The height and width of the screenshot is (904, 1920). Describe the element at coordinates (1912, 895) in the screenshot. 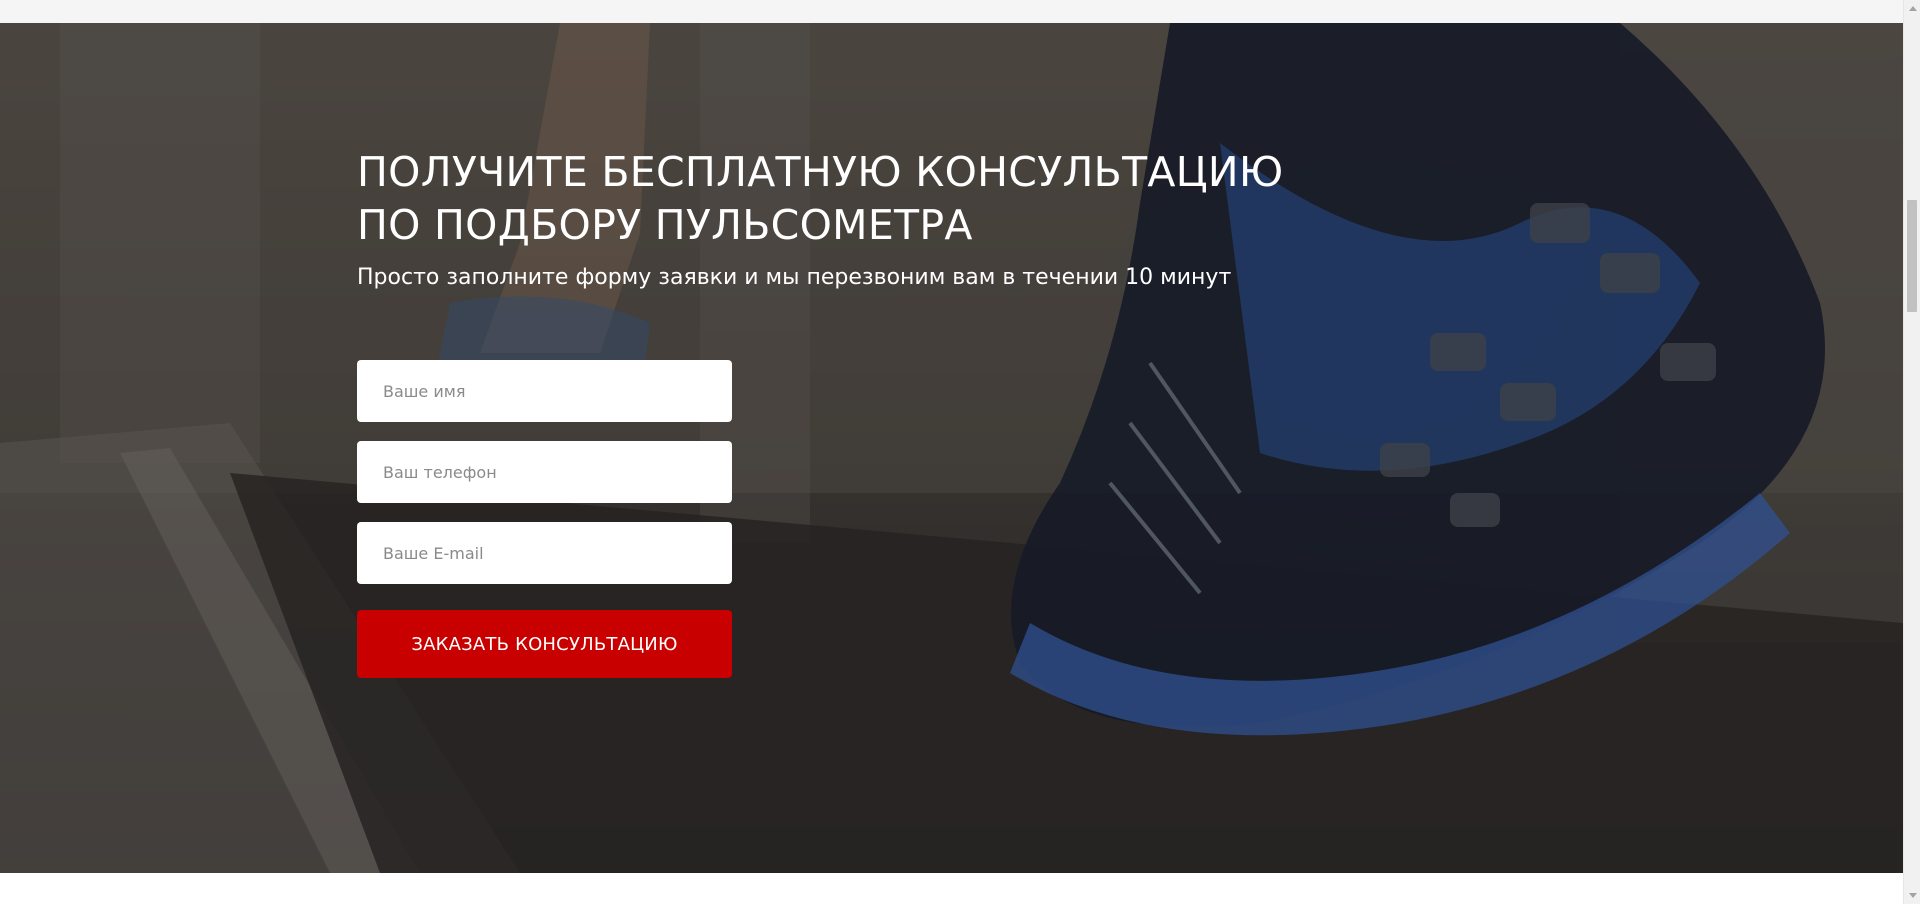

I see `scroll-down-arrow-icon` at that location.